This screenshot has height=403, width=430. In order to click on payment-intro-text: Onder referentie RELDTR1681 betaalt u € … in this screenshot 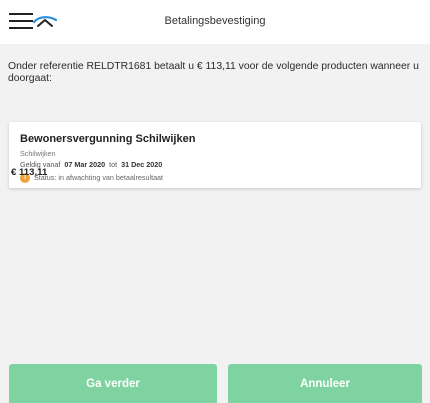, I will do `click(213, 72)`.